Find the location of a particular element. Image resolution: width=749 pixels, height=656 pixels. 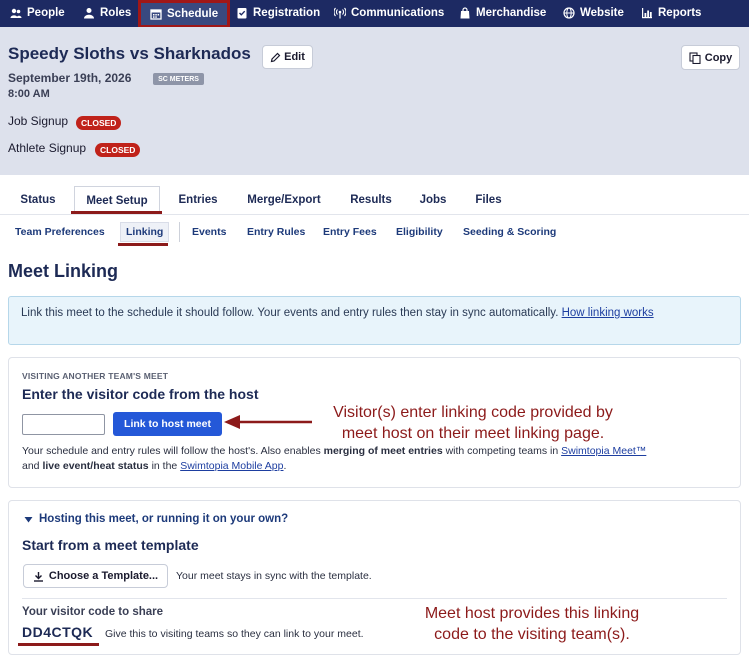

globe-icon is located at coordinates (569, 13).